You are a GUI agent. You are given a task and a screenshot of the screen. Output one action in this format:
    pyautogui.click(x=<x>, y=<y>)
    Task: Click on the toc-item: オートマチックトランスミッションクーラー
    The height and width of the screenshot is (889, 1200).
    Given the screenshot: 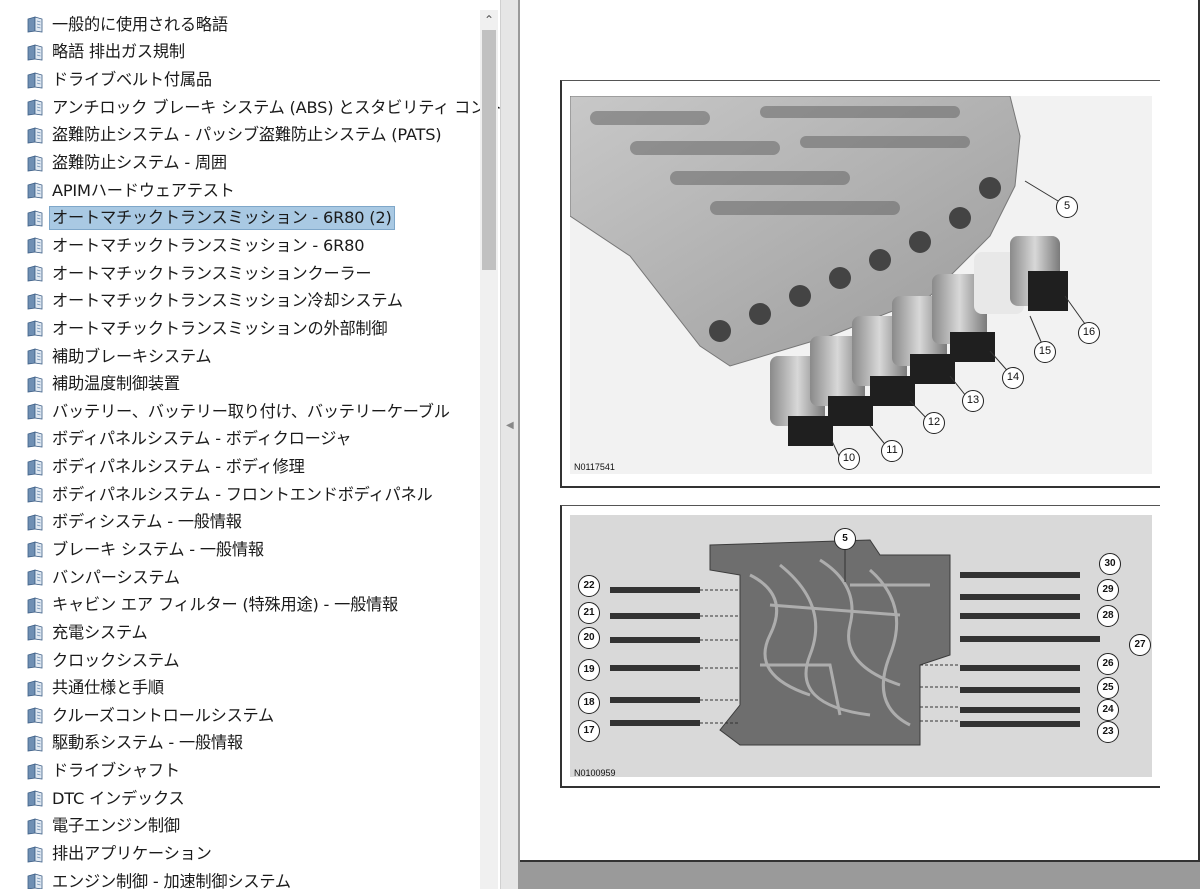 What is the action you would take?
    pyautogui.click(x=240, y=274)
    